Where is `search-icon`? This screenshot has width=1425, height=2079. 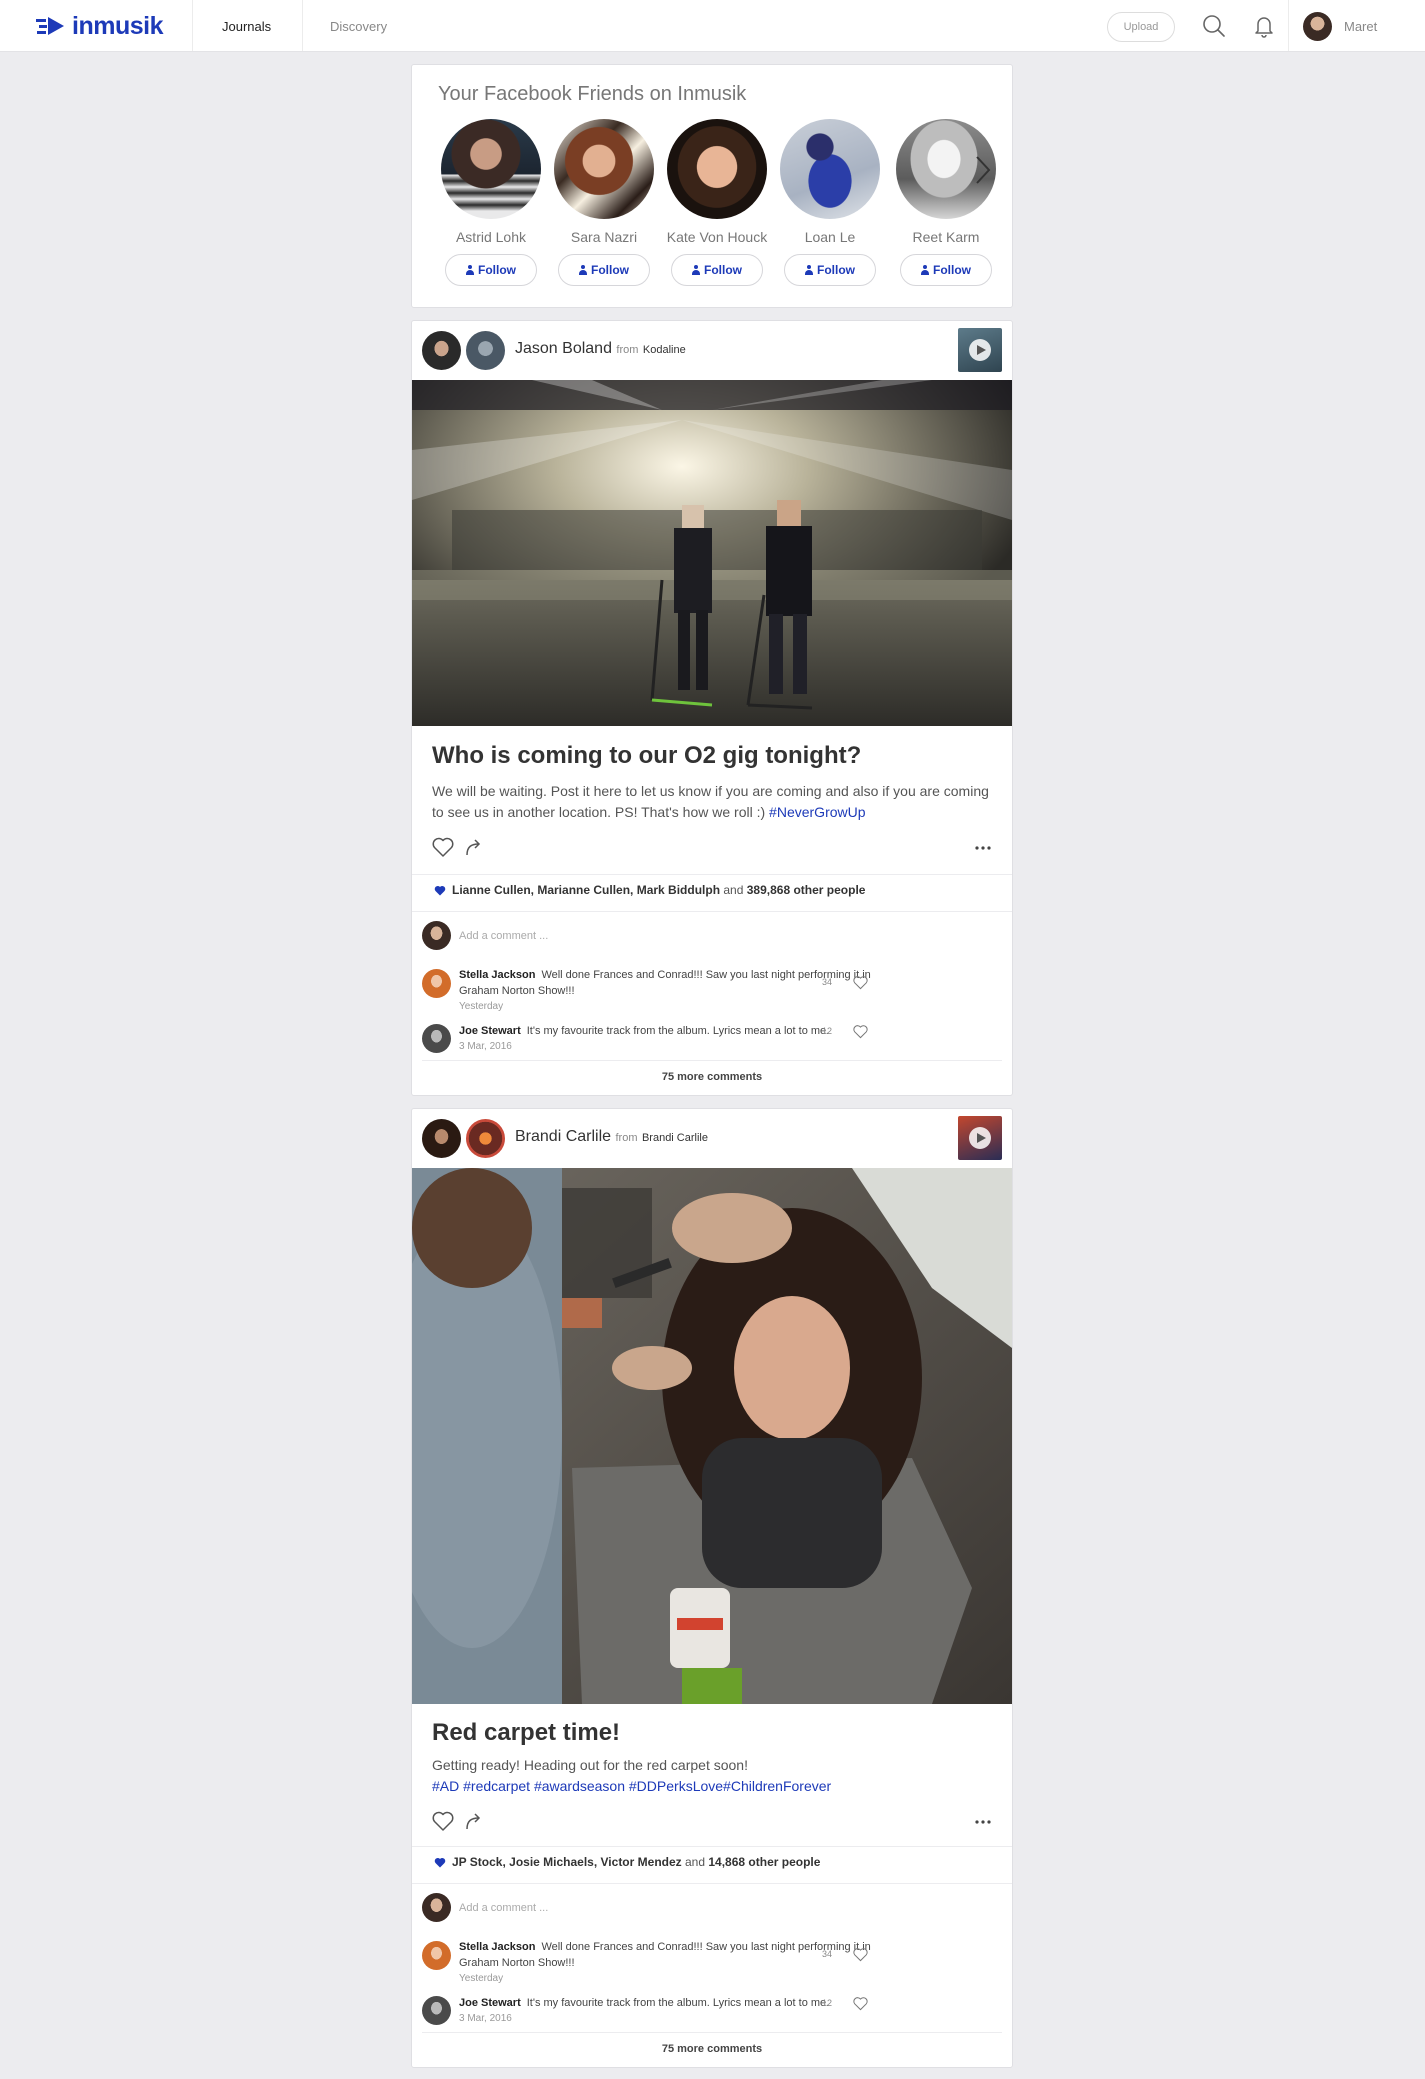 search-icon is located at coordinates (1214, 26).